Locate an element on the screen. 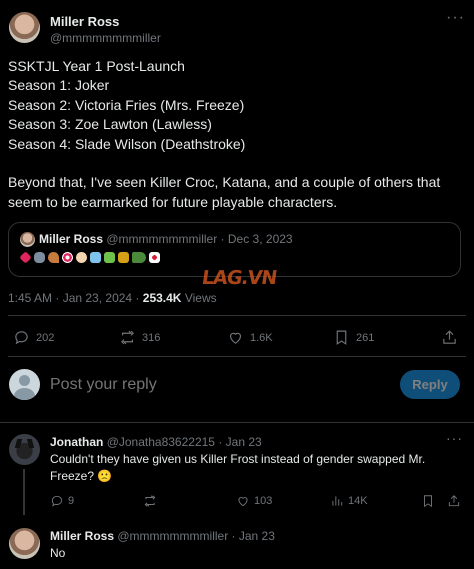 The image size is (474, 569). like-button: 103 is located at coordinates (254, 501).